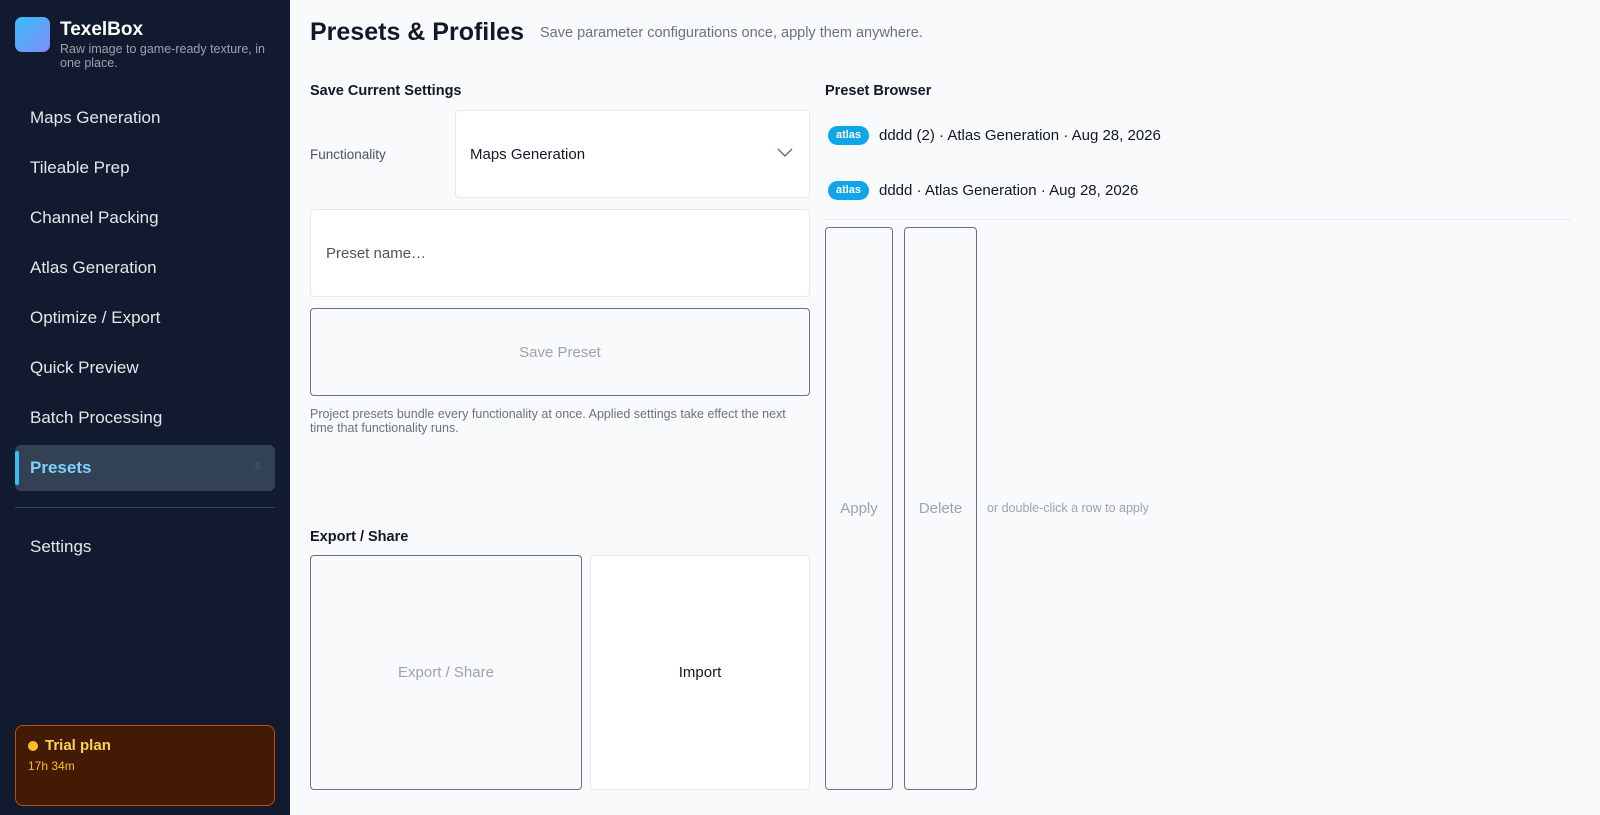  Describe the element at coordinates (145, 507) in the screenshot. I see `sidebar-divider` at that location.